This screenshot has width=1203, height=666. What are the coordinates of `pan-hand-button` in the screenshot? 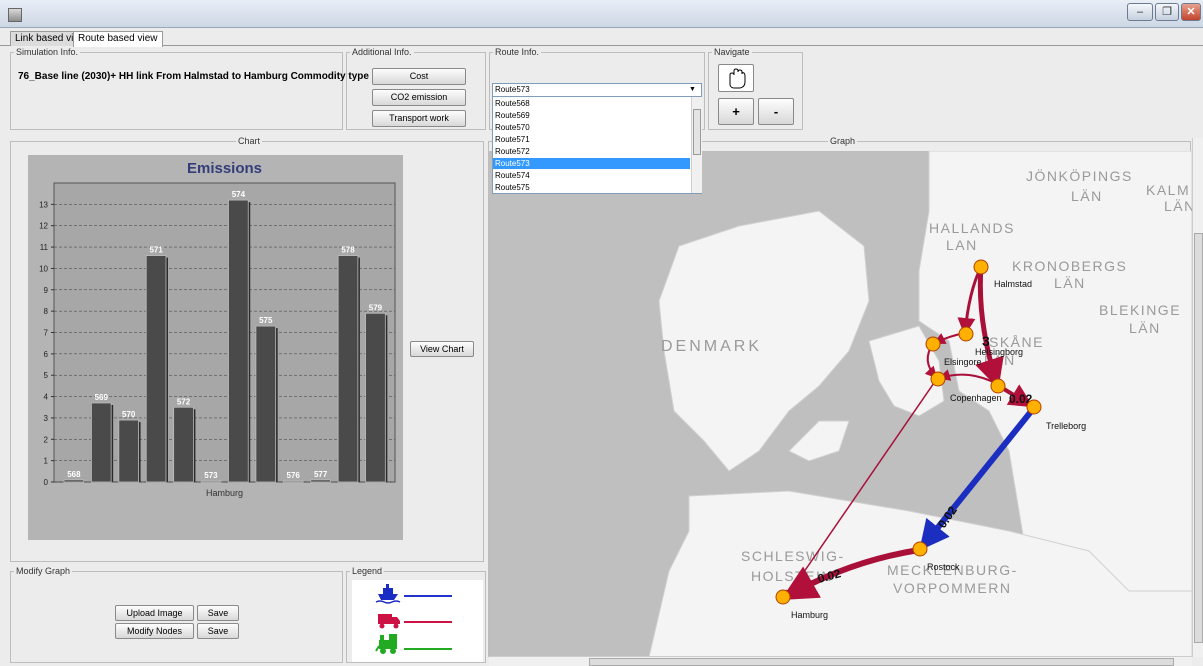 It's located at (736, 78).